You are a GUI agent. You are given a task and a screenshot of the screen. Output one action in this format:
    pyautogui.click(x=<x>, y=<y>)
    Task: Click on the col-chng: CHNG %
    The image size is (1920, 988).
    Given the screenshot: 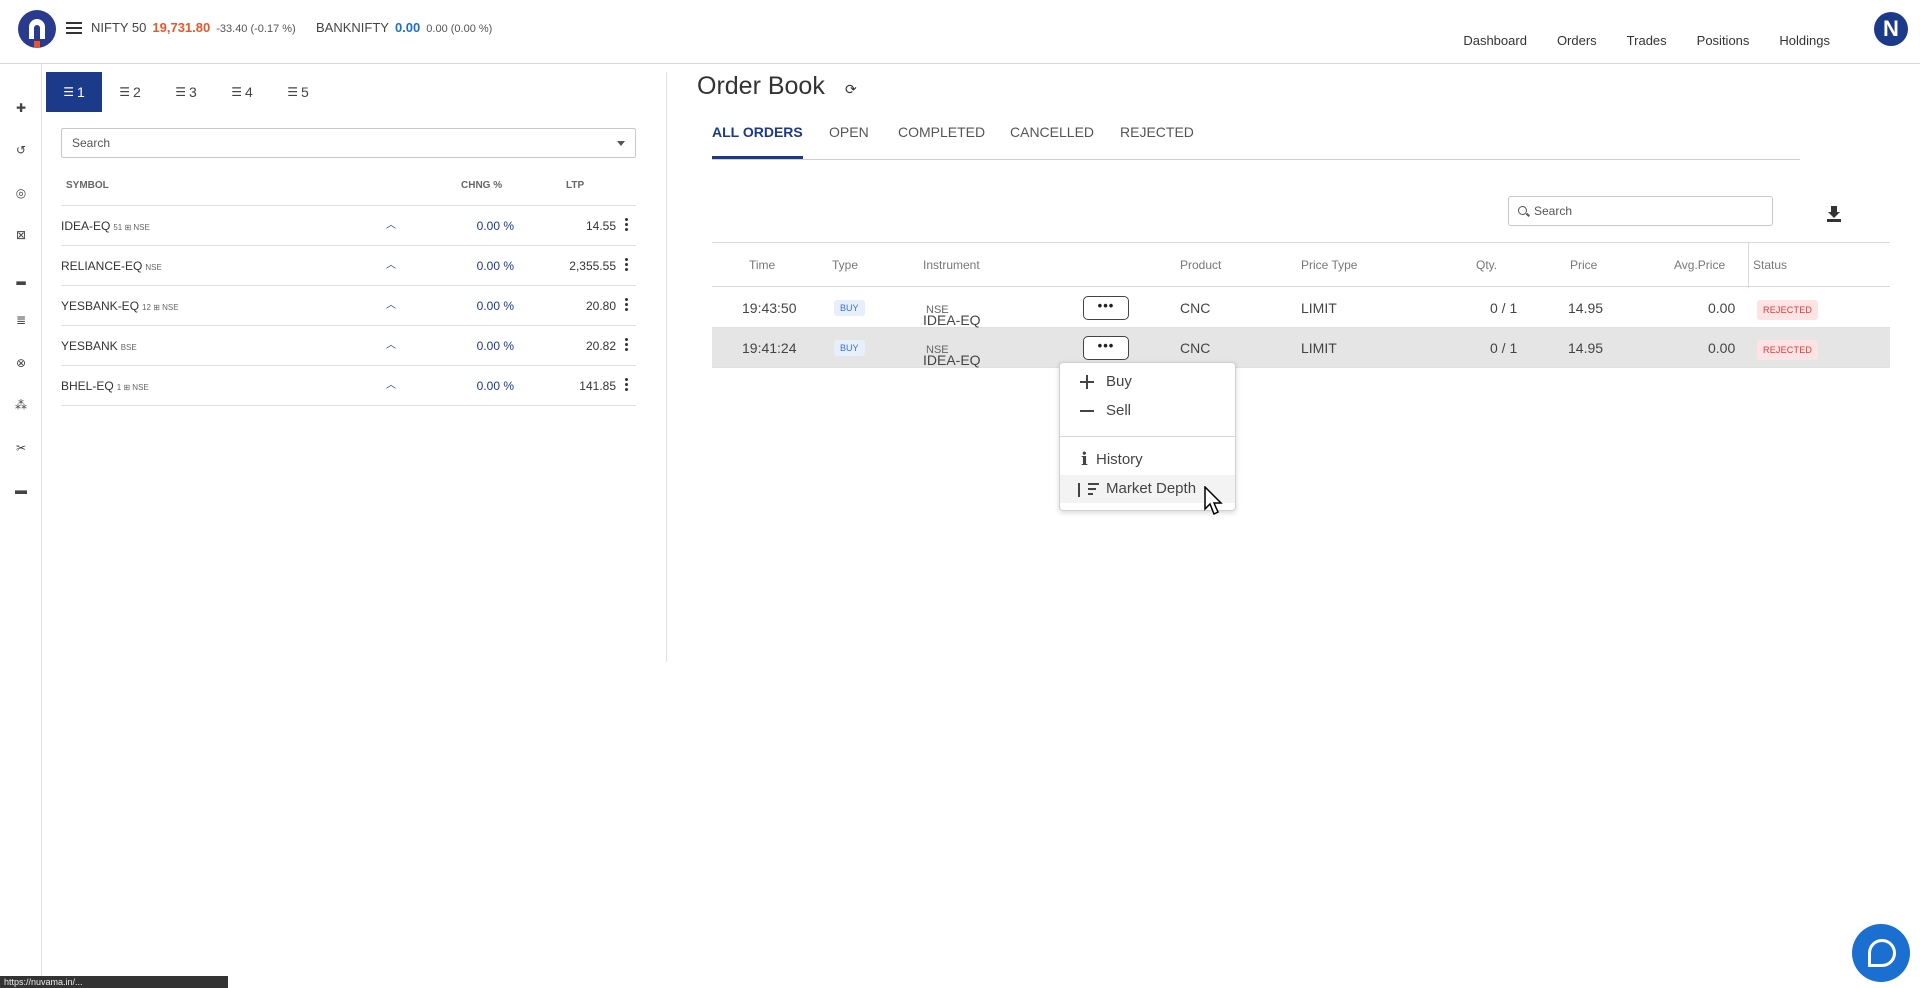 What is the action you would take?
    pyautogui.click(x=482, y=185)
    